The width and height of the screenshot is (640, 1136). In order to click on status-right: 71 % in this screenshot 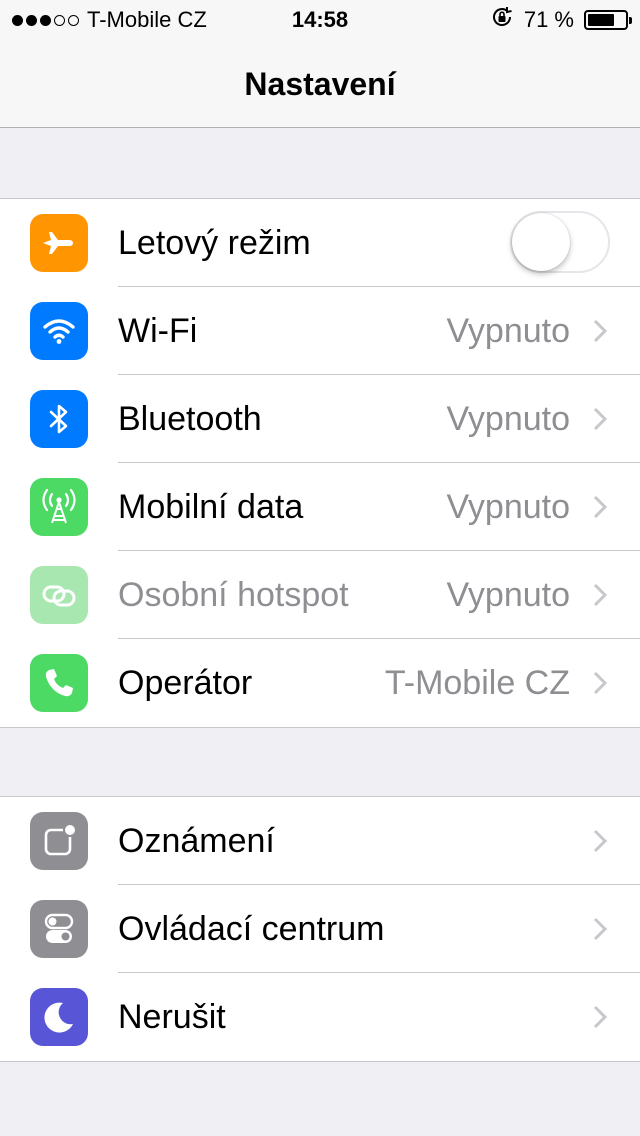, I will do `click(561, 20)`.